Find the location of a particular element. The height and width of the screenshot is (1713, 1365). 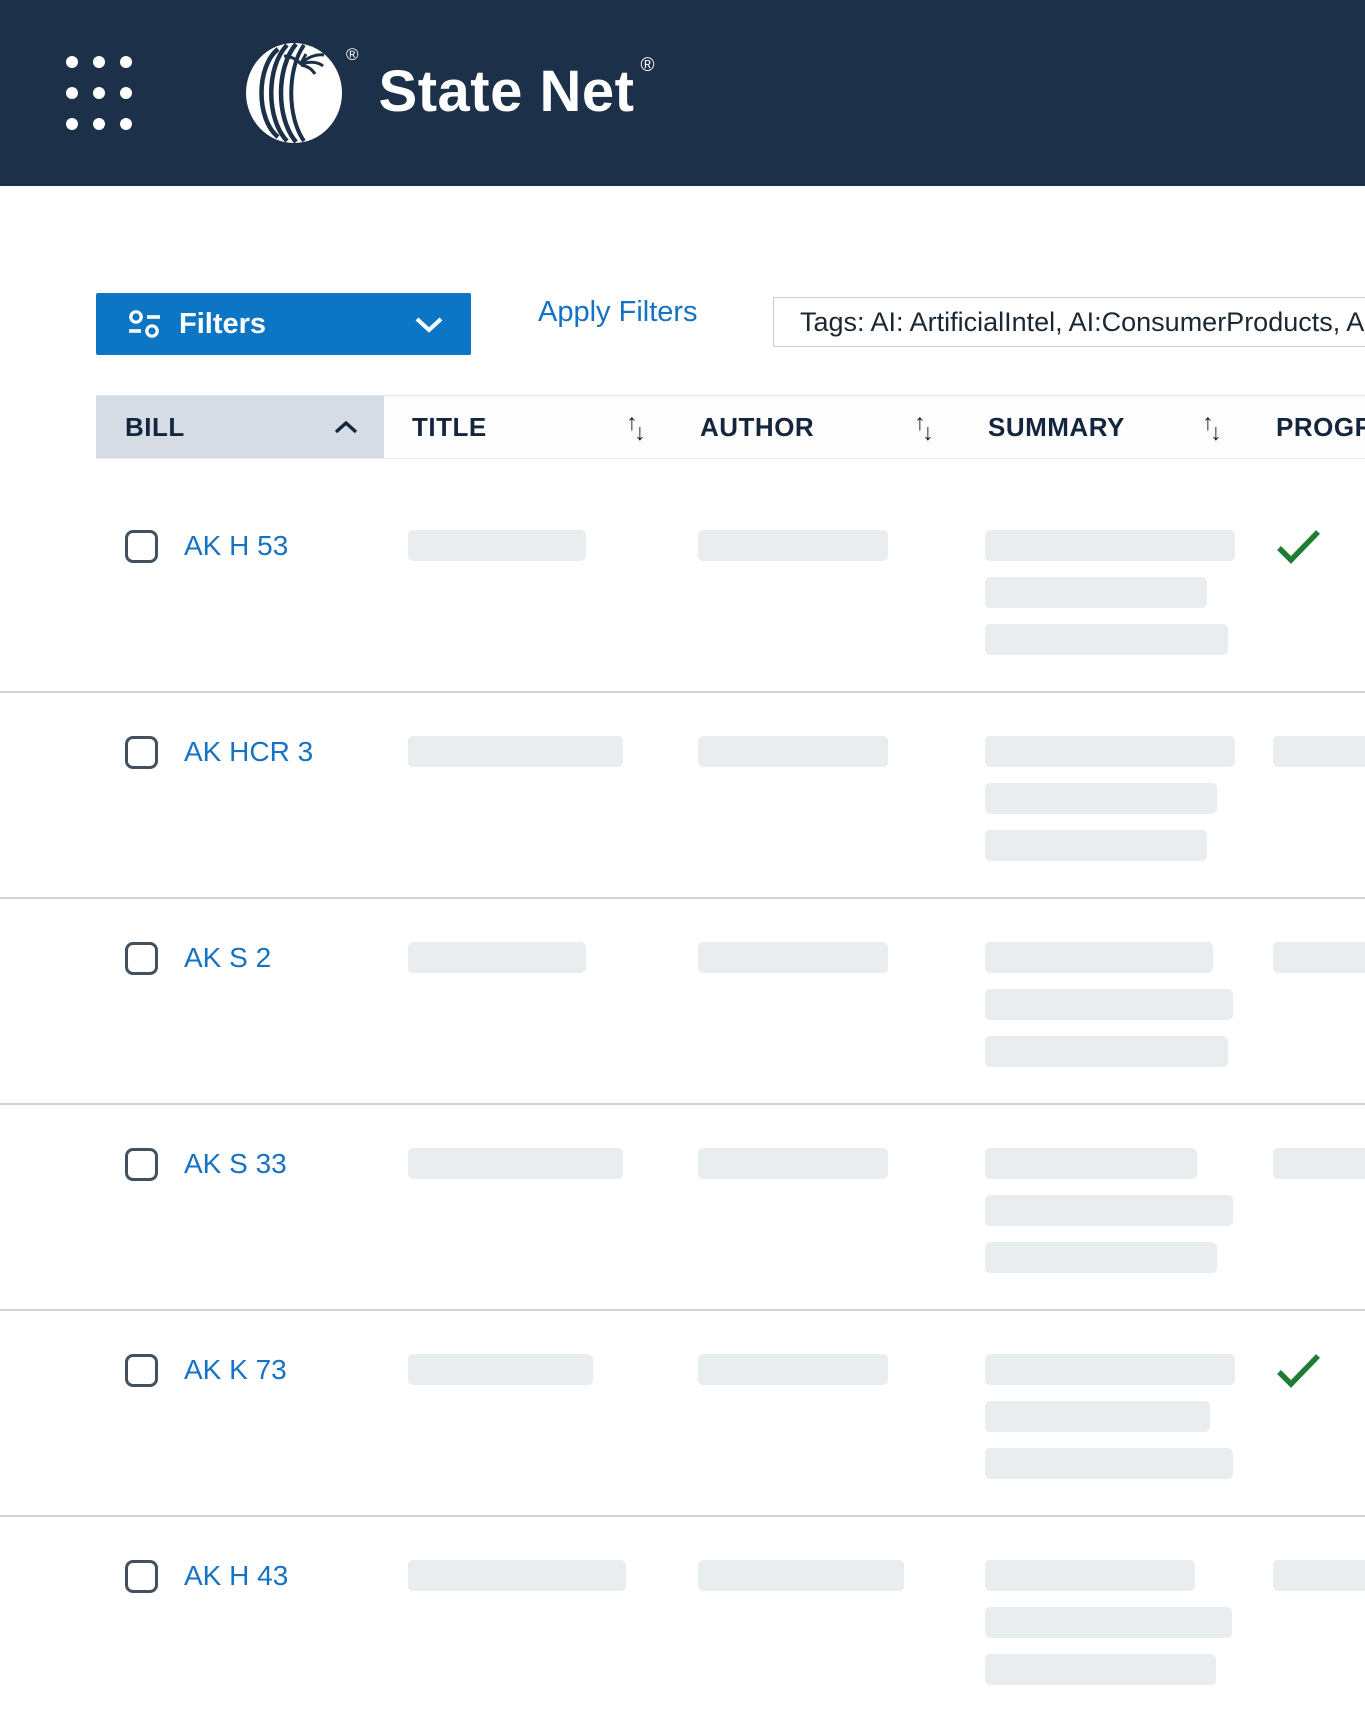

filter-sliders-icon is located at coordinates (144, 324).